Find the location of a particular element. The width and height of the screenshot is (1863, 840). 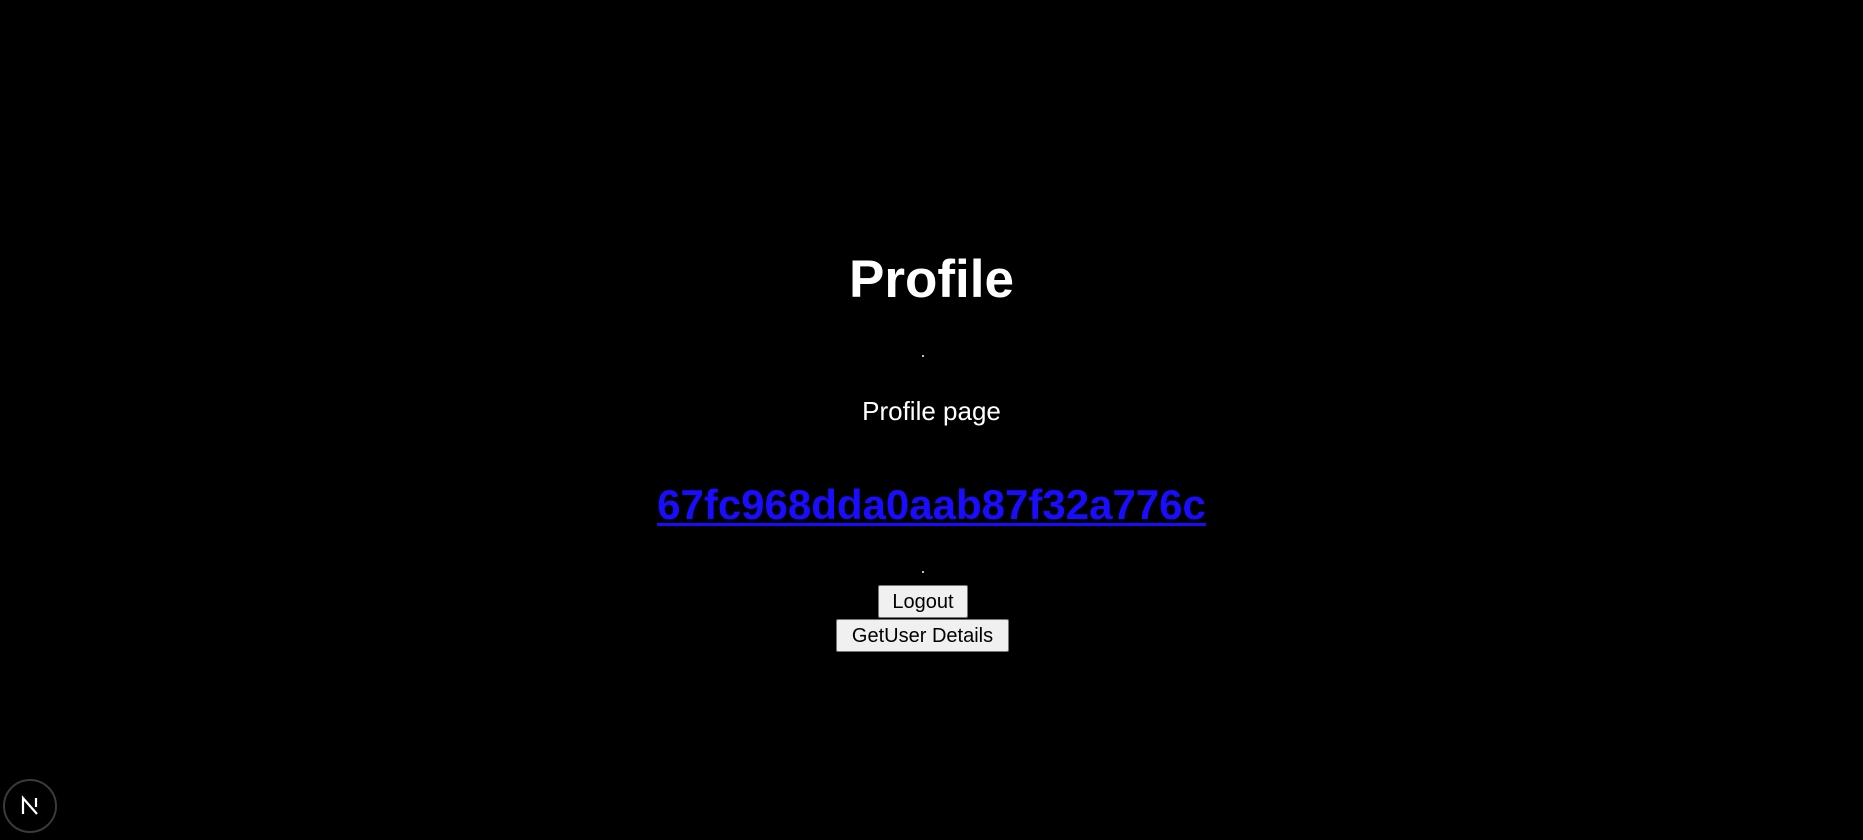

nextjs-dev-indicator-button is located at coordinates (30, 806).